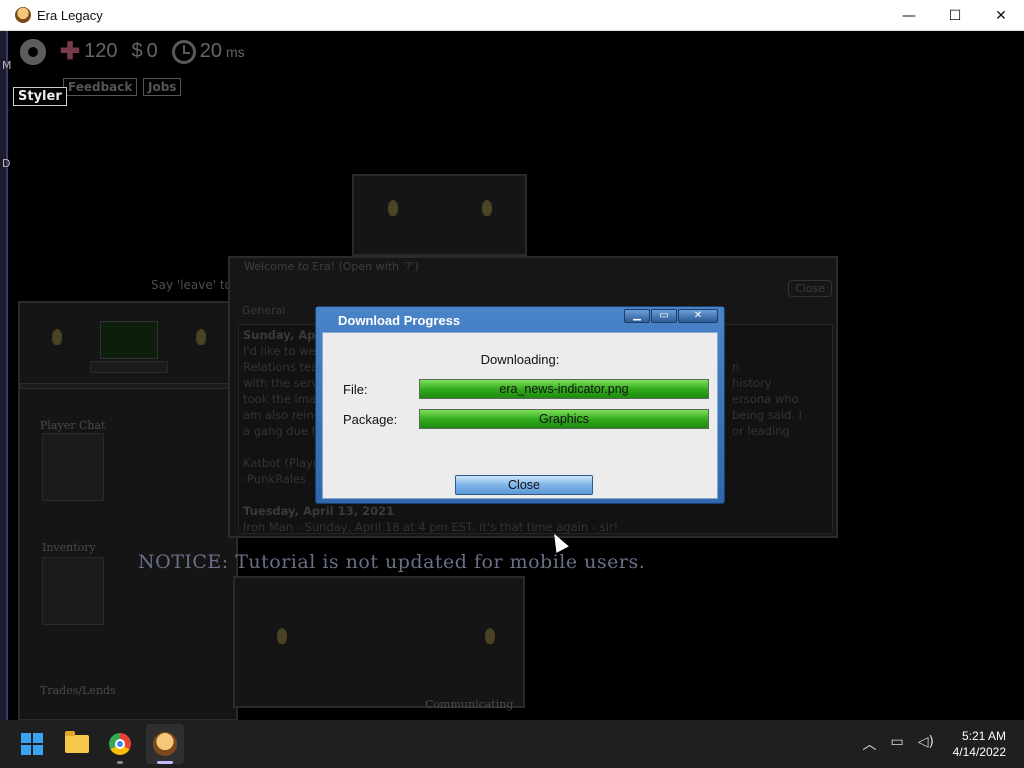 The height and width of the screenshot is (768, 1024). What do you see at coordinates (73, 467) in the screenshot?
I see `player-chat-slot` at bounding box center [73, 467].